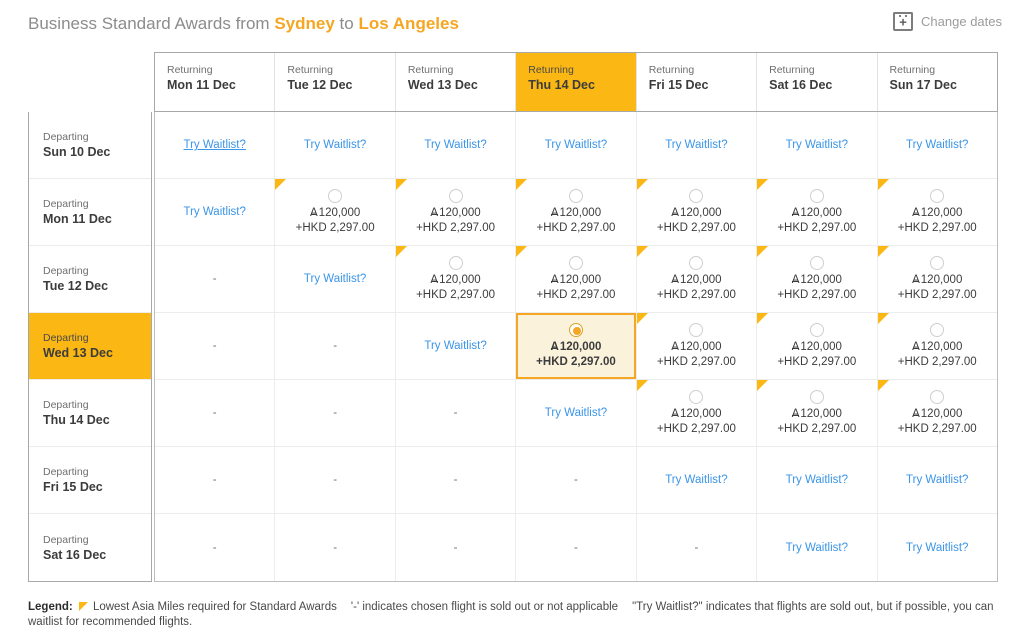 Image resolution: width=1024 pixels, height=641 pixels. What do you see at coordinates (697, 82) in the screenshot?
I see `returning-header-cell: Returning Fri 15 Dec` at bounding box center [697, 82].